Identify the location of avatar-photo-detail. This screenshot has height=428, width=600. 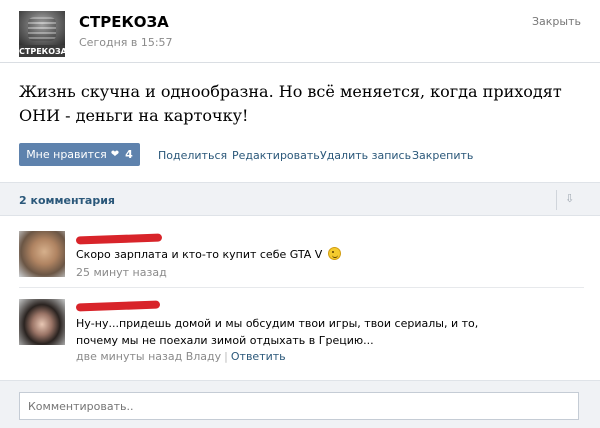
(42, 29).